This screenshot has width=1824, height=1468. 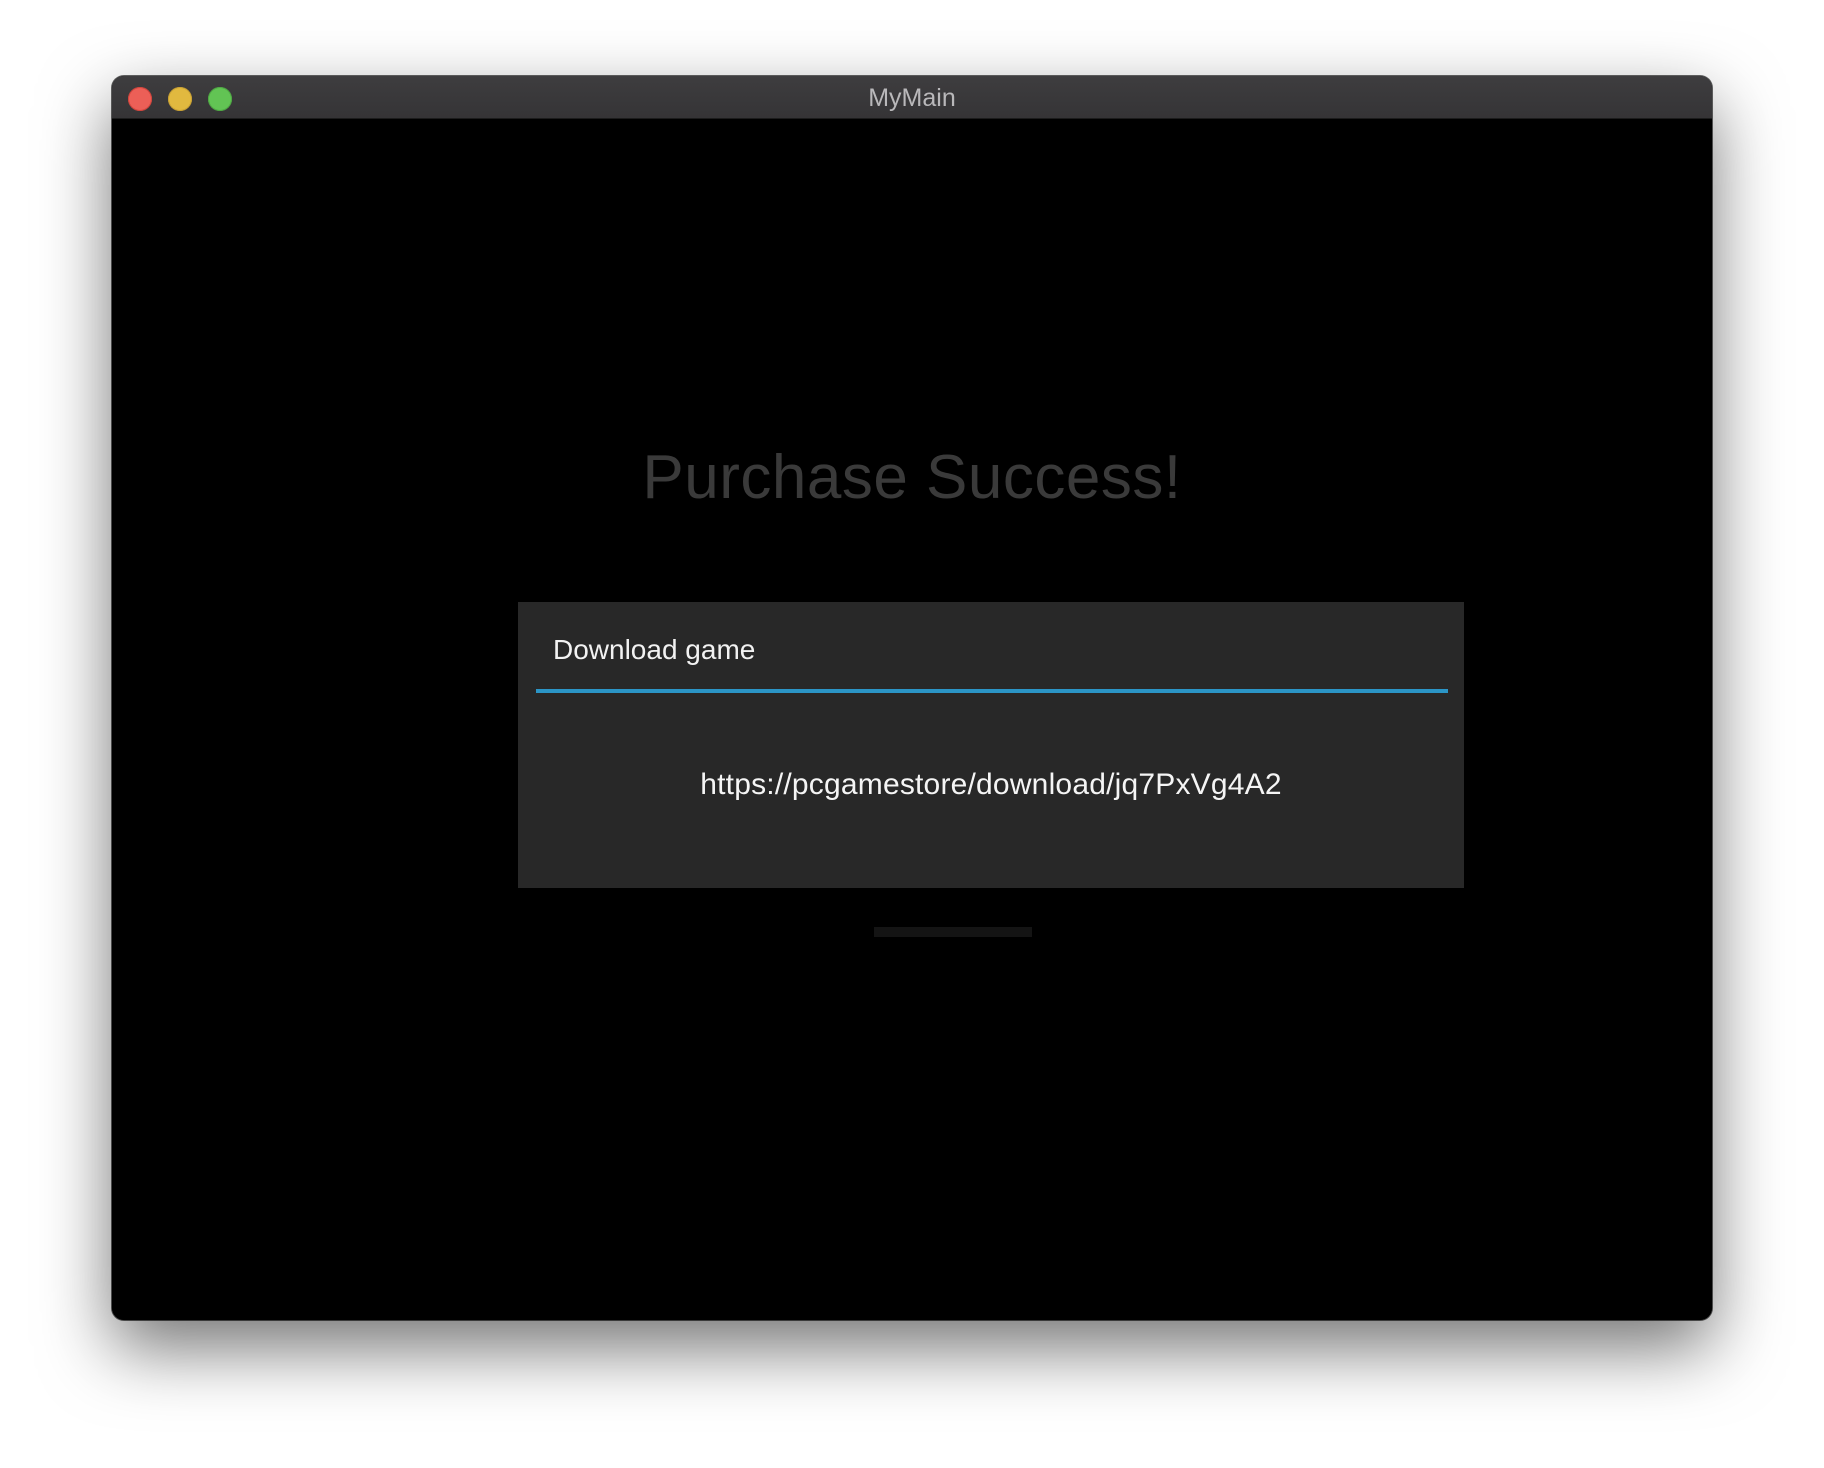 What do you see at coordinates (992, 691) in the screenshot?
I see `dialog-title-divider` at bounding box center [992, 691].